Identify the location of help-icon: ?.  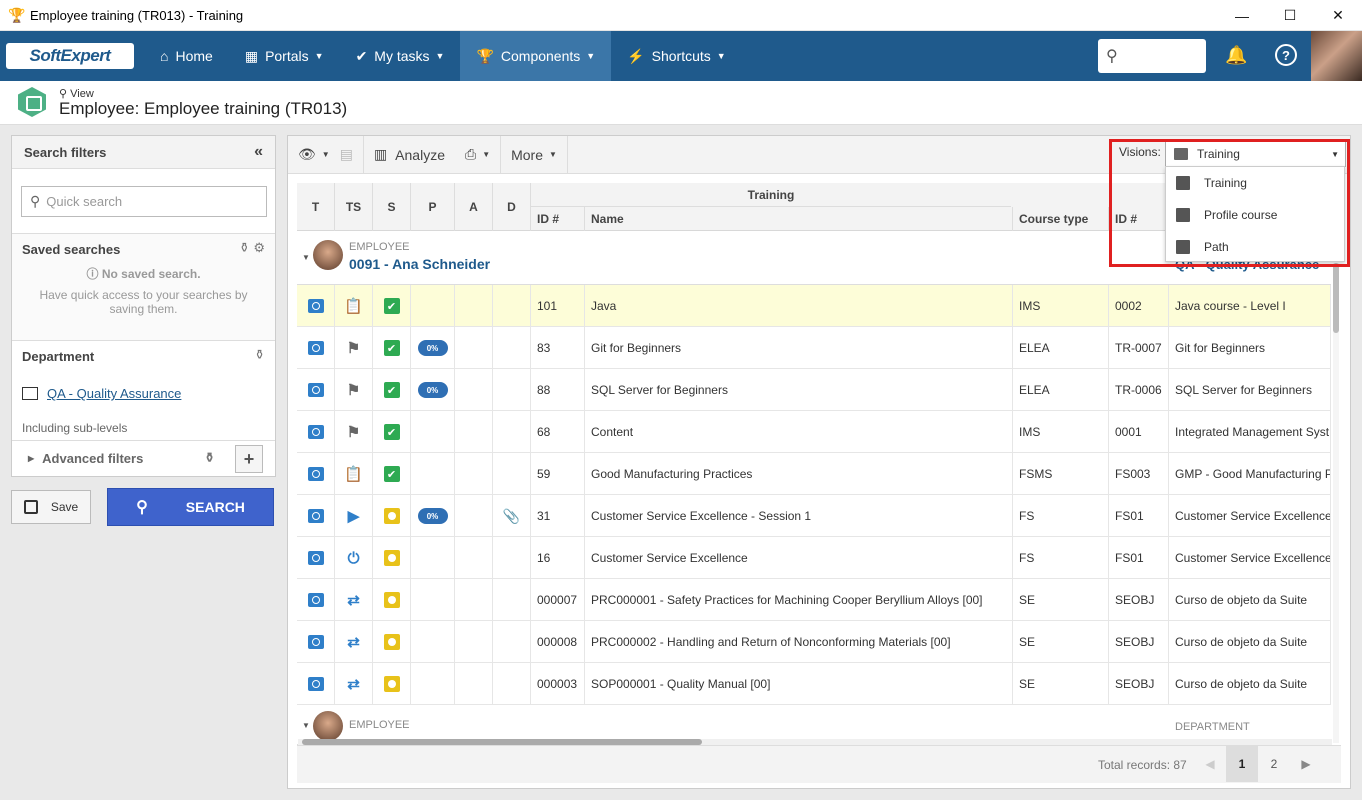
(1286, 55).